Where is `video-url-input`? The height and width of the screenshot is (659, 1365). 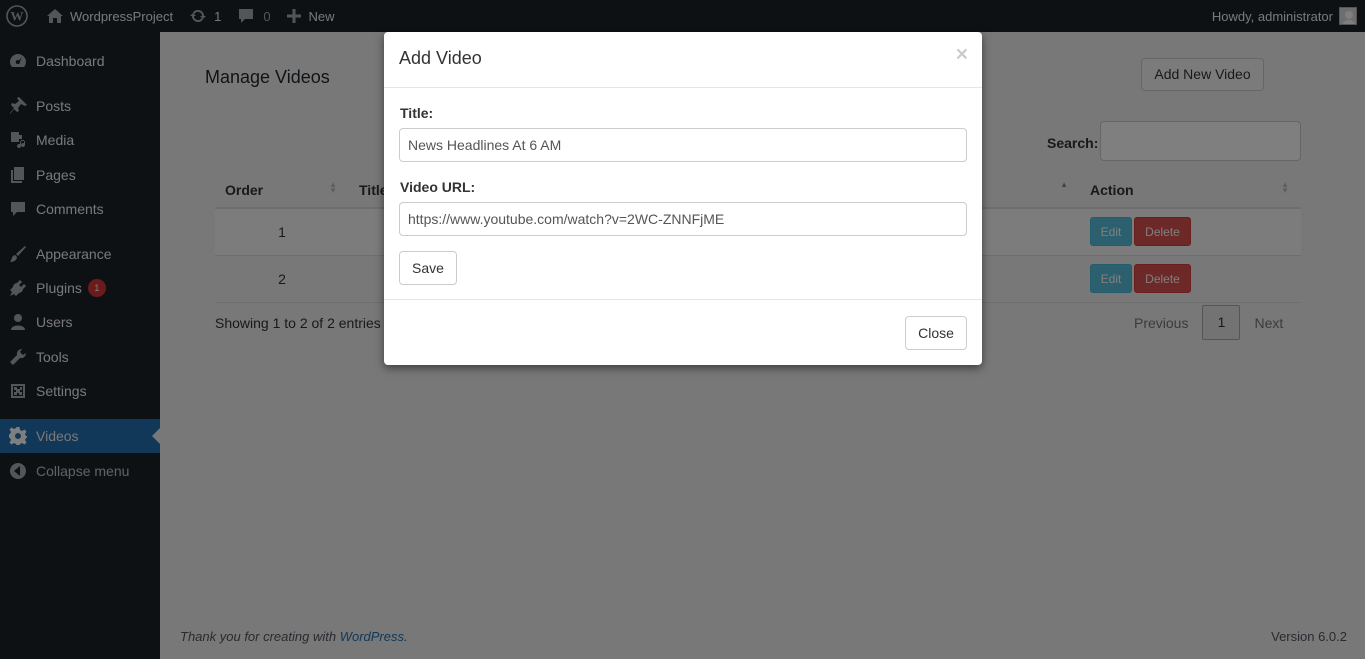 video-url-input is located at coordinates (683, 219).